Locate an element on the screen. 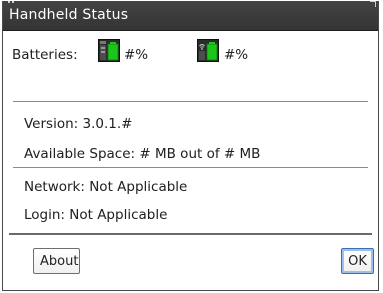  available-space-text: Available Space: # MB out of # MB is located at coordinates (142, 154).